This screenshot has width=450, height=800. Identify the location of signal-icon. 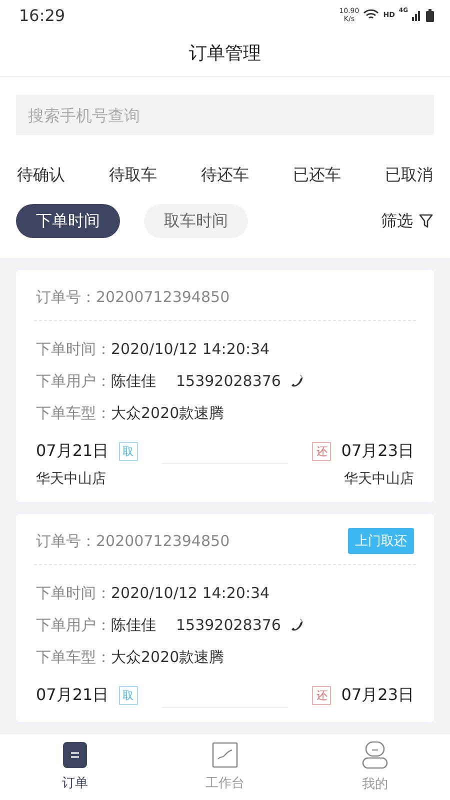
(417, 15).